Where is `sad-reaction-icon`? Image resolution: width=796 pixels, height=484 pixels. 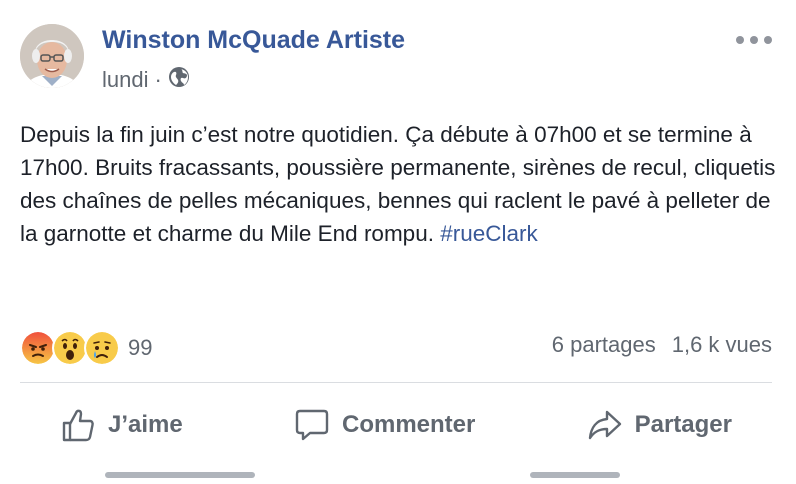 sad-reaction-icon is located at coordinates (102, 348).